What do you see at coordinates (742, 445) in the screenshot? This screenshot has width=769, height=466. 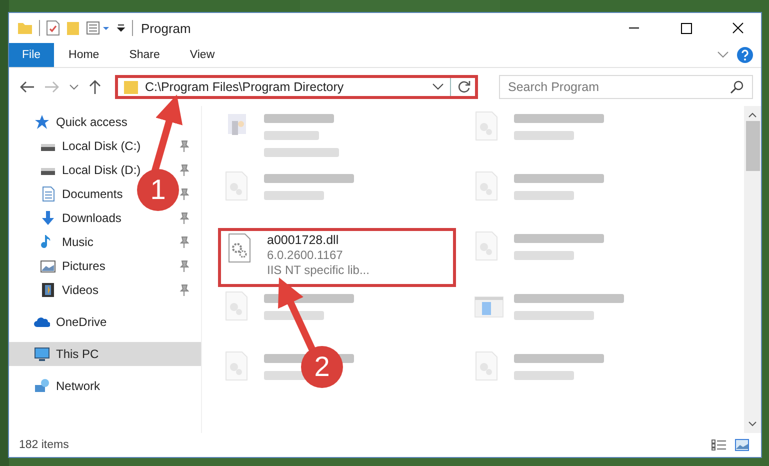 I see `large-icons-view-icon` at bounding box center [742, 445].